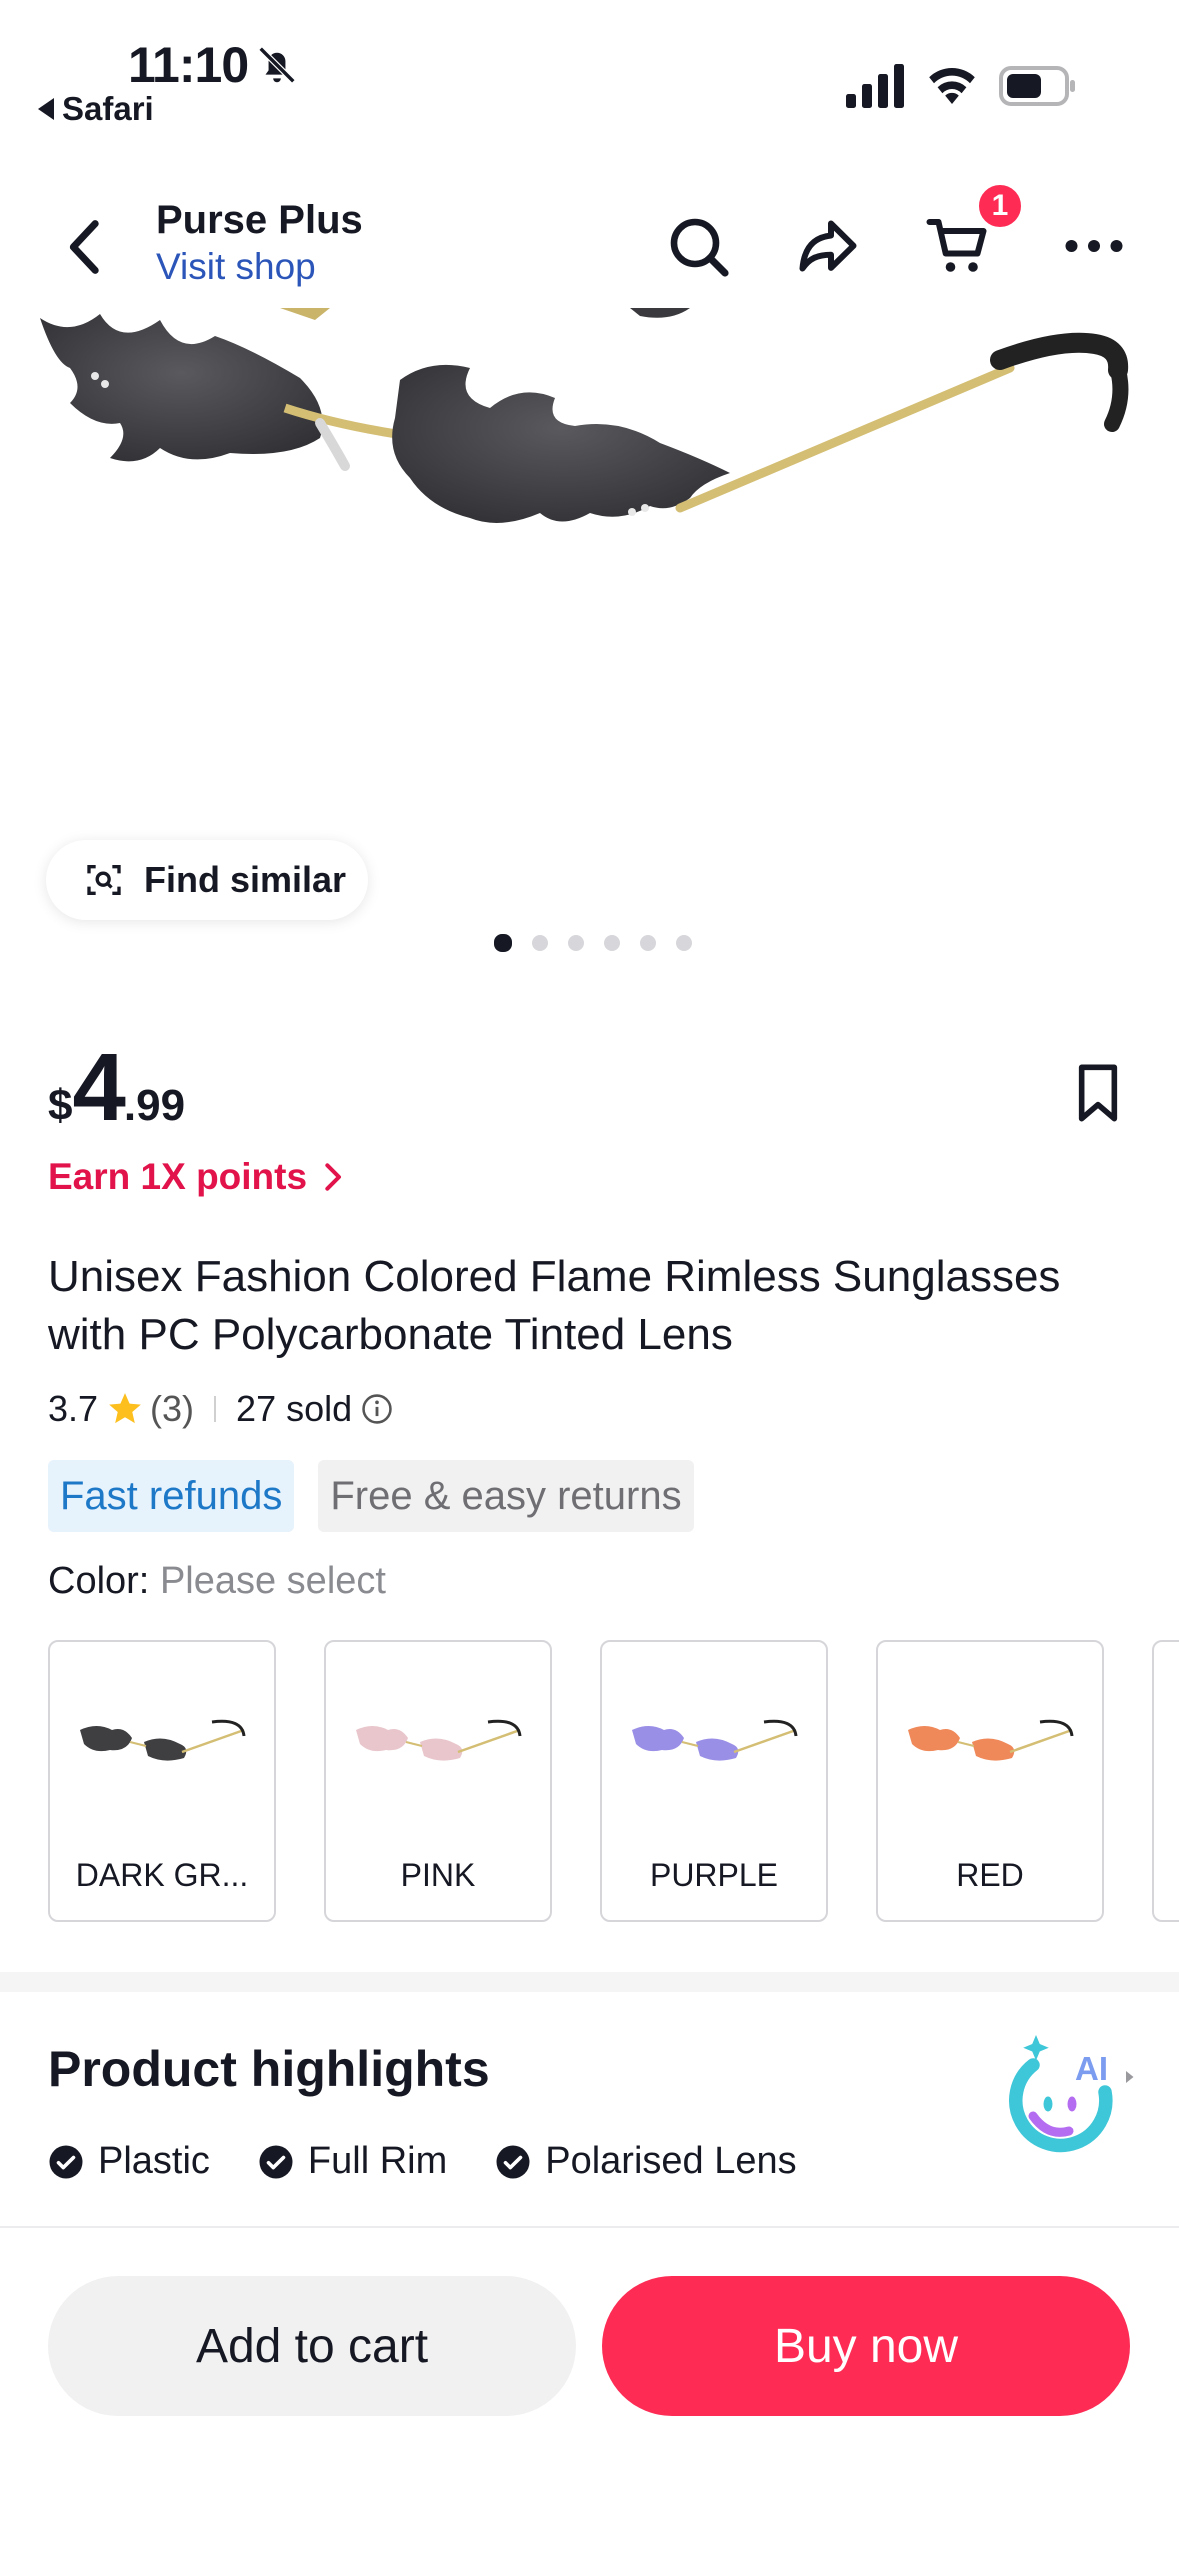 The width and height of the screenshot is (1179, 2556). What do you see at coordinates (377, 1409) in the screenshot?
I see `info-icon` at bounding box center [377, 1409].